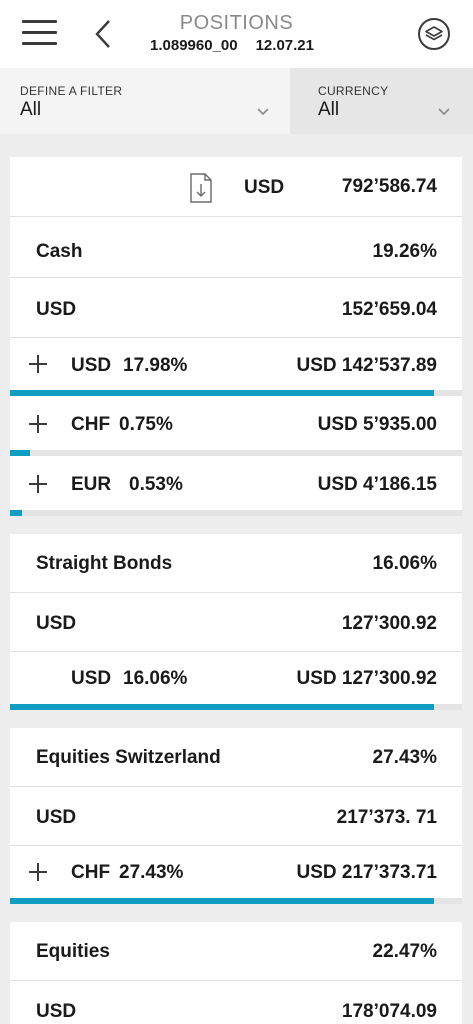 Image resolution: width=473 pixels, height=1024 pixels. What do you see at coordinates (236, 757) in the screenshot?
I see `section-header-equities-switzerland: Equities Switzerland 27.43%` at bounding box center [236, 757].